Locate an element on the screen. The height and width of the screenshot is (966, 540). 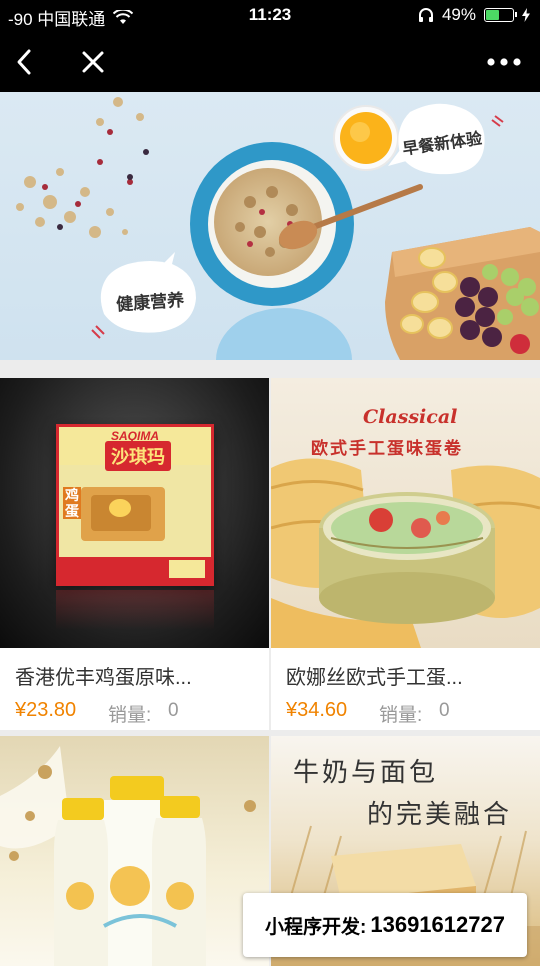
promo-label: 小程序开发: is located at coordinates (316, 927).